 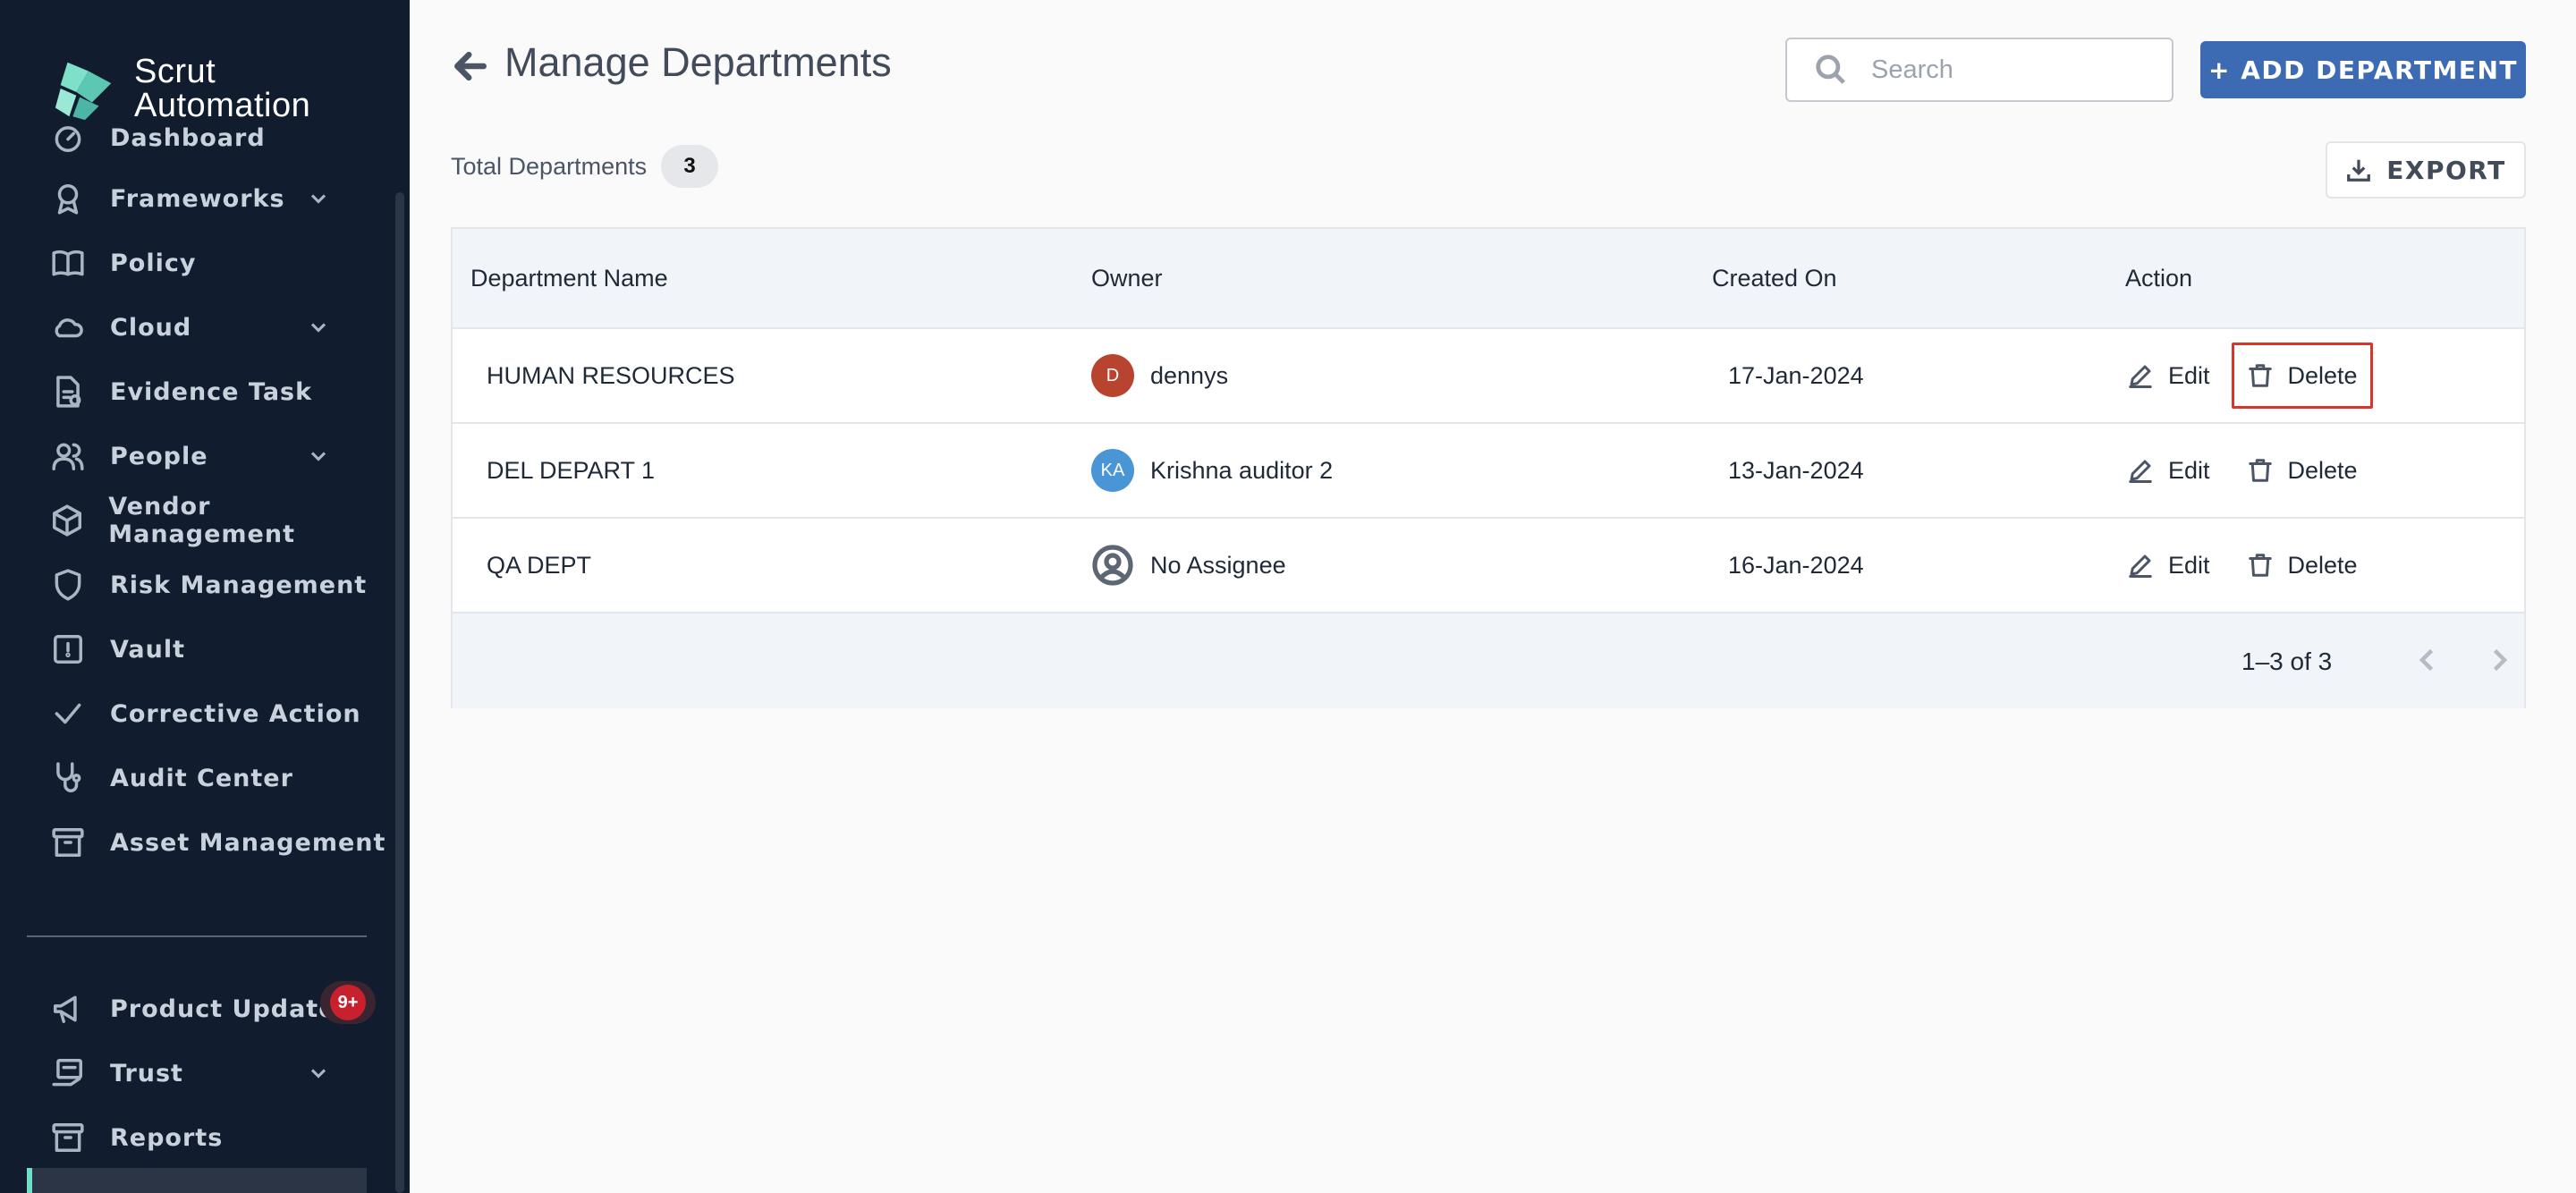 What do you see at coordinates (1189, 375) in the screenshot?
I see `owner-name: dennys` at bounding box center [1189, 375].